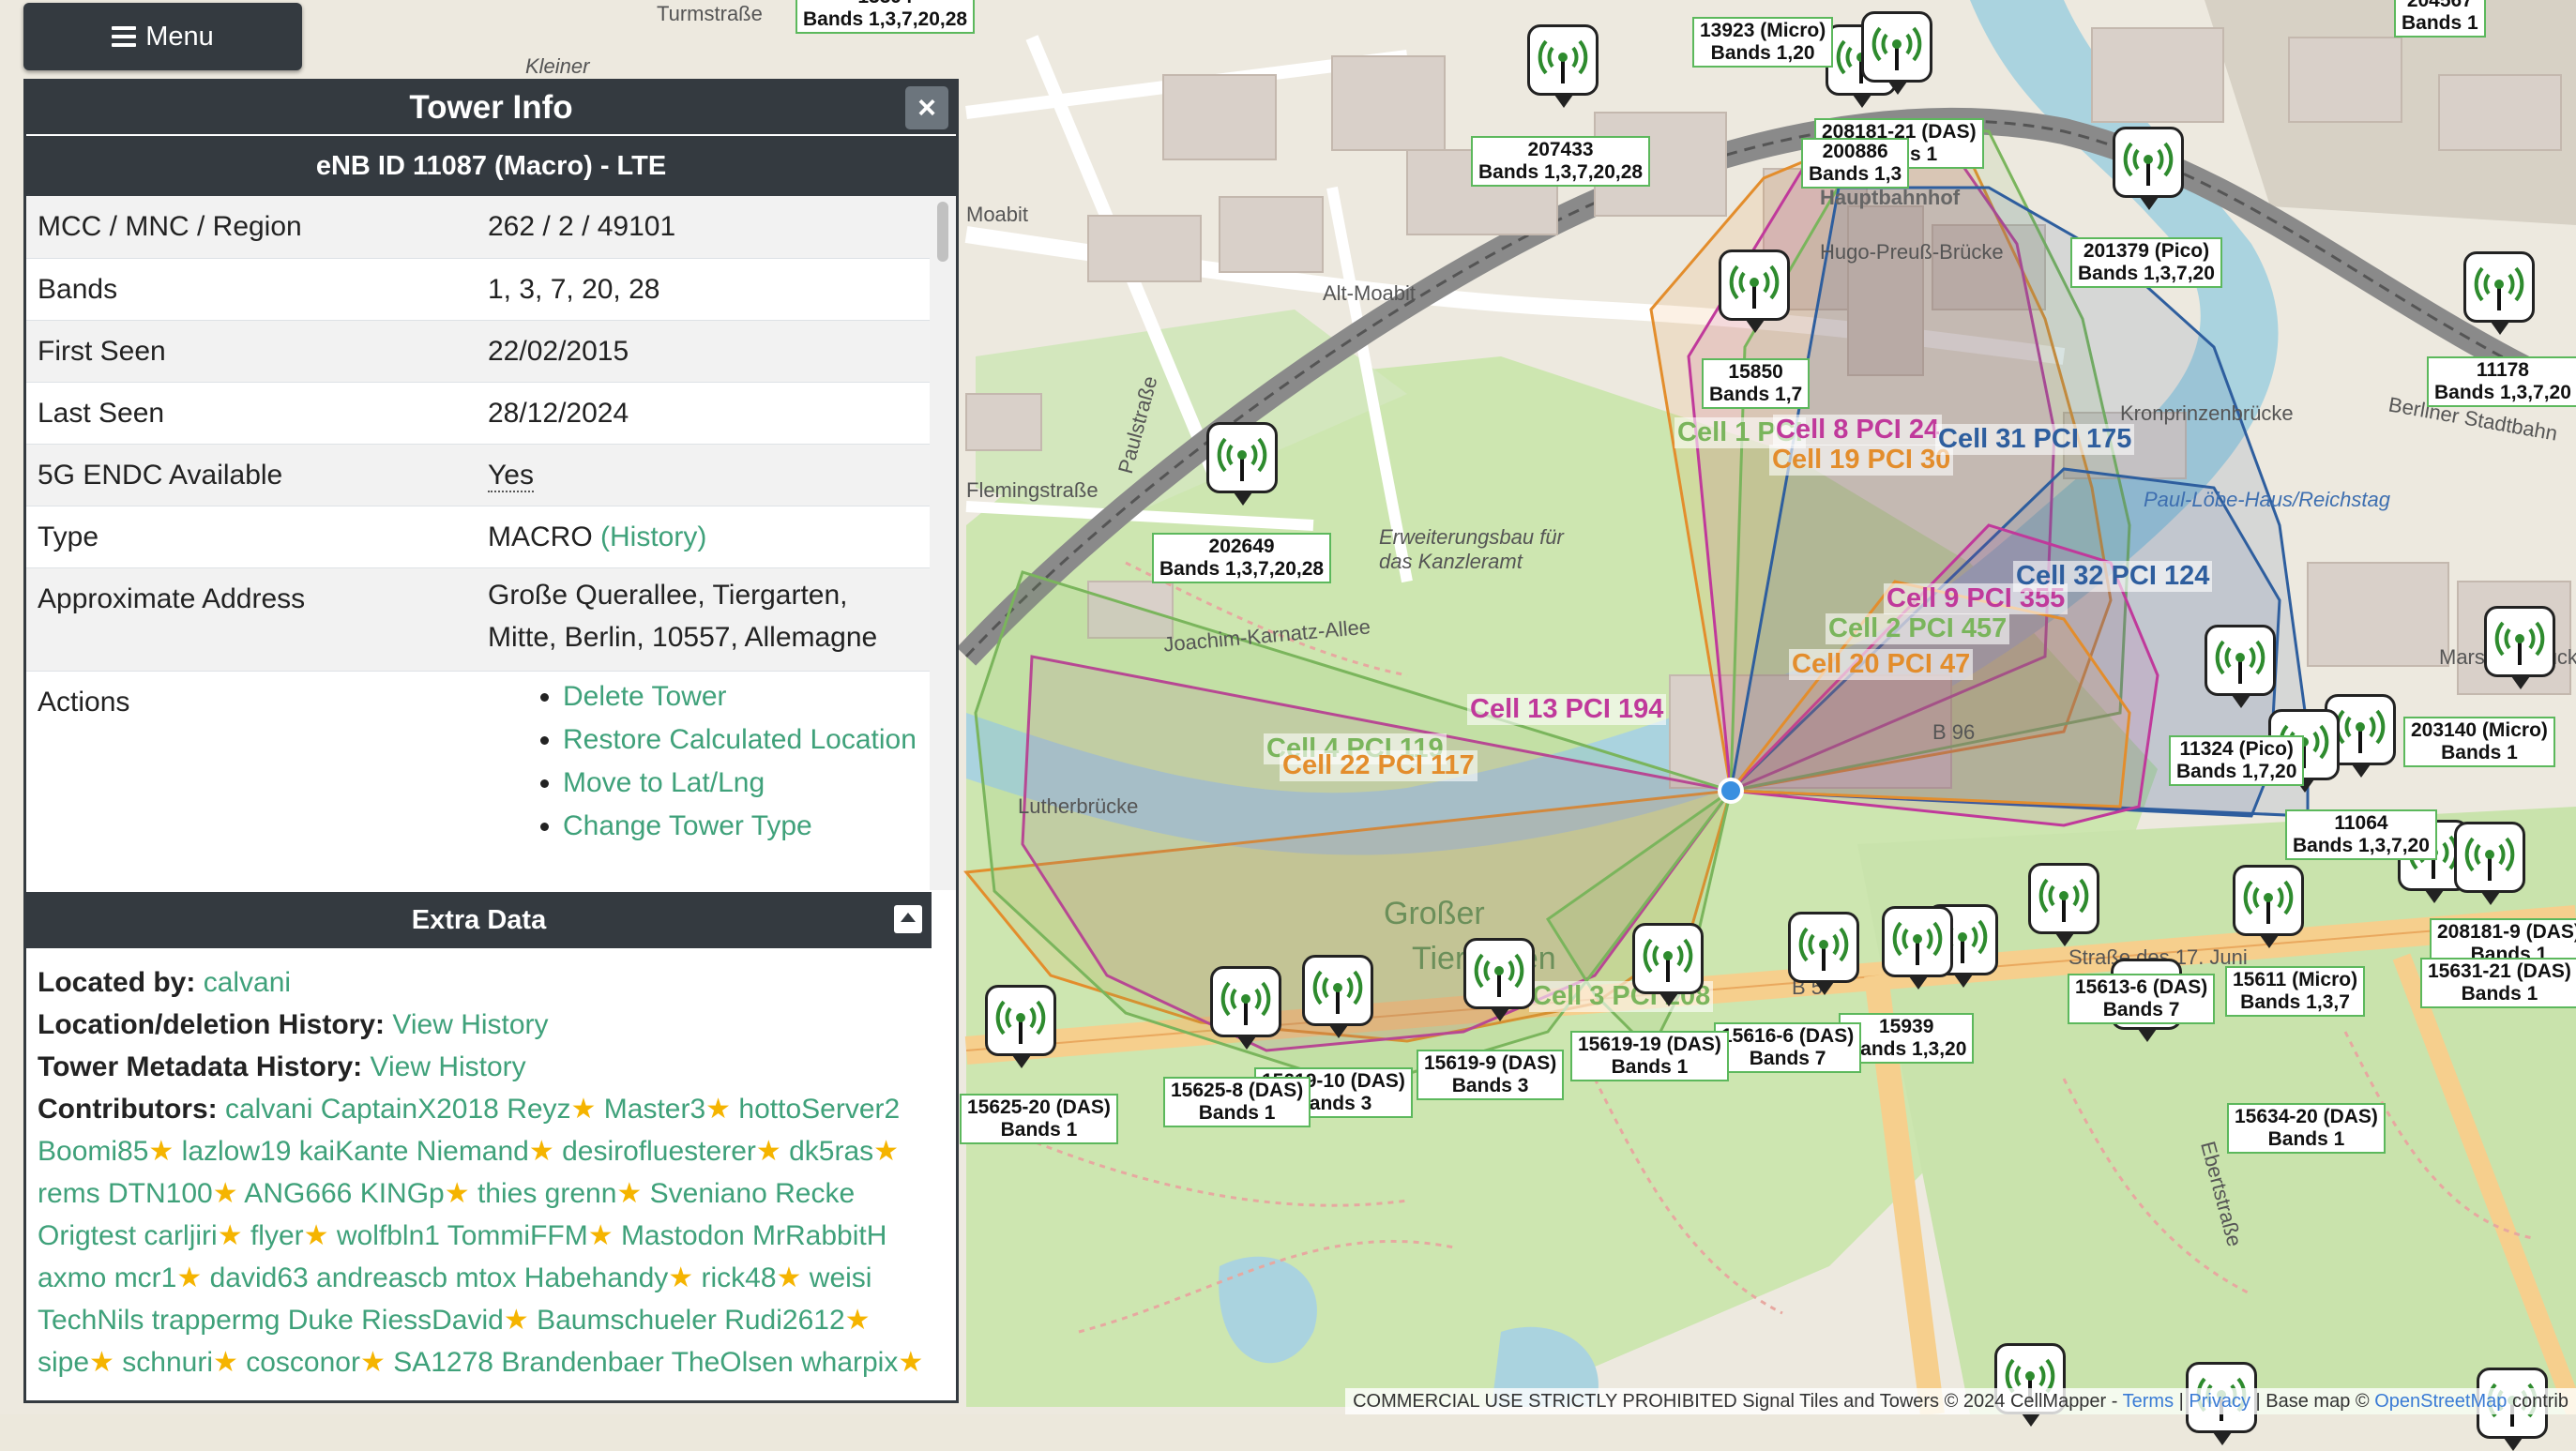 Image resolution: width=2576 pixels, height=1451 pixels. I want to click on menu-button: Menu, so click(162, 36).